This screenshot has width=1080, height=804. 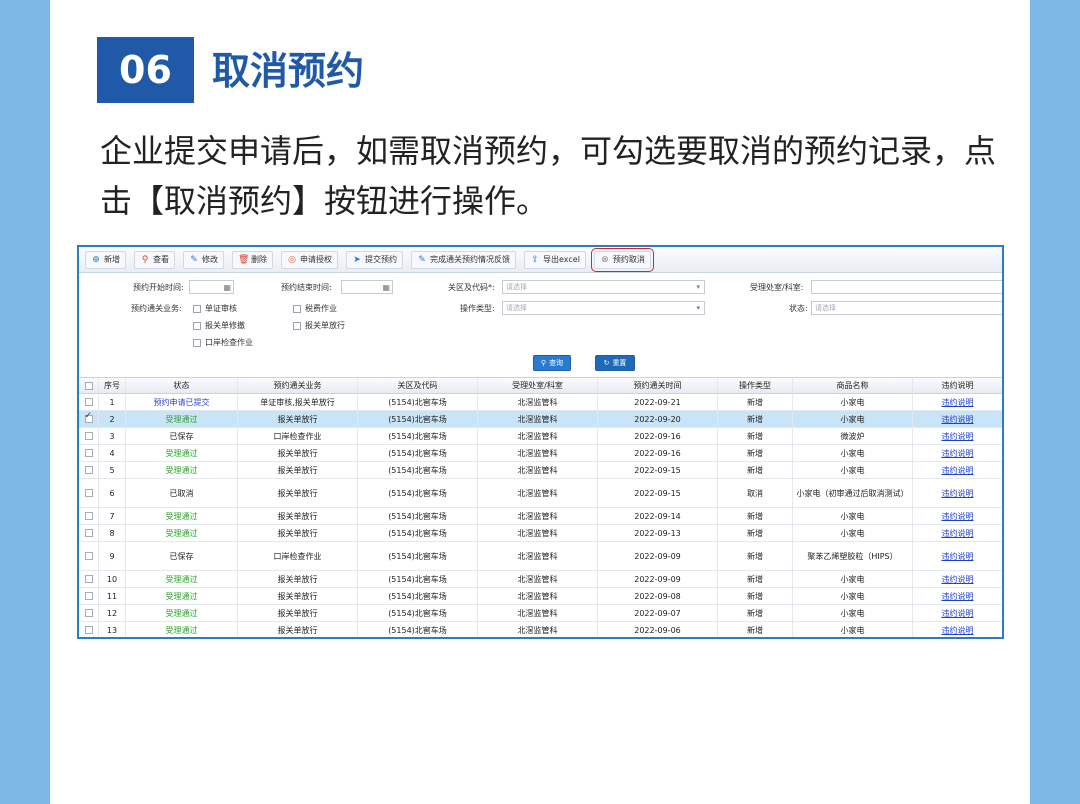 What do you see at coordinates (298, 385) in the screenshot?
I see `column-header: 预约通关业务` at bounding box center [298, 385].